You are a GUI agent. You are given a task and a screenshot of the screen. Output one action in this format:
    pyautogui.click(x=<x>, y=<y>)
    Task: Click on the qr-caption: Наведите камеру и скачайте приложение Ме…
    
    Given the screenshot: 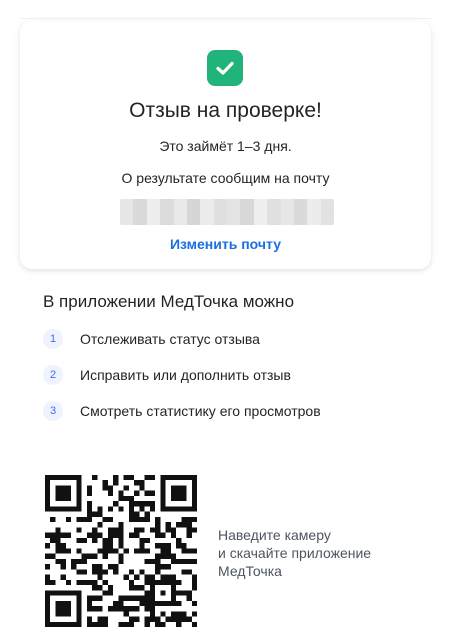 What is the action you would take?
    pyautogui.click(x=294, y=553)
    